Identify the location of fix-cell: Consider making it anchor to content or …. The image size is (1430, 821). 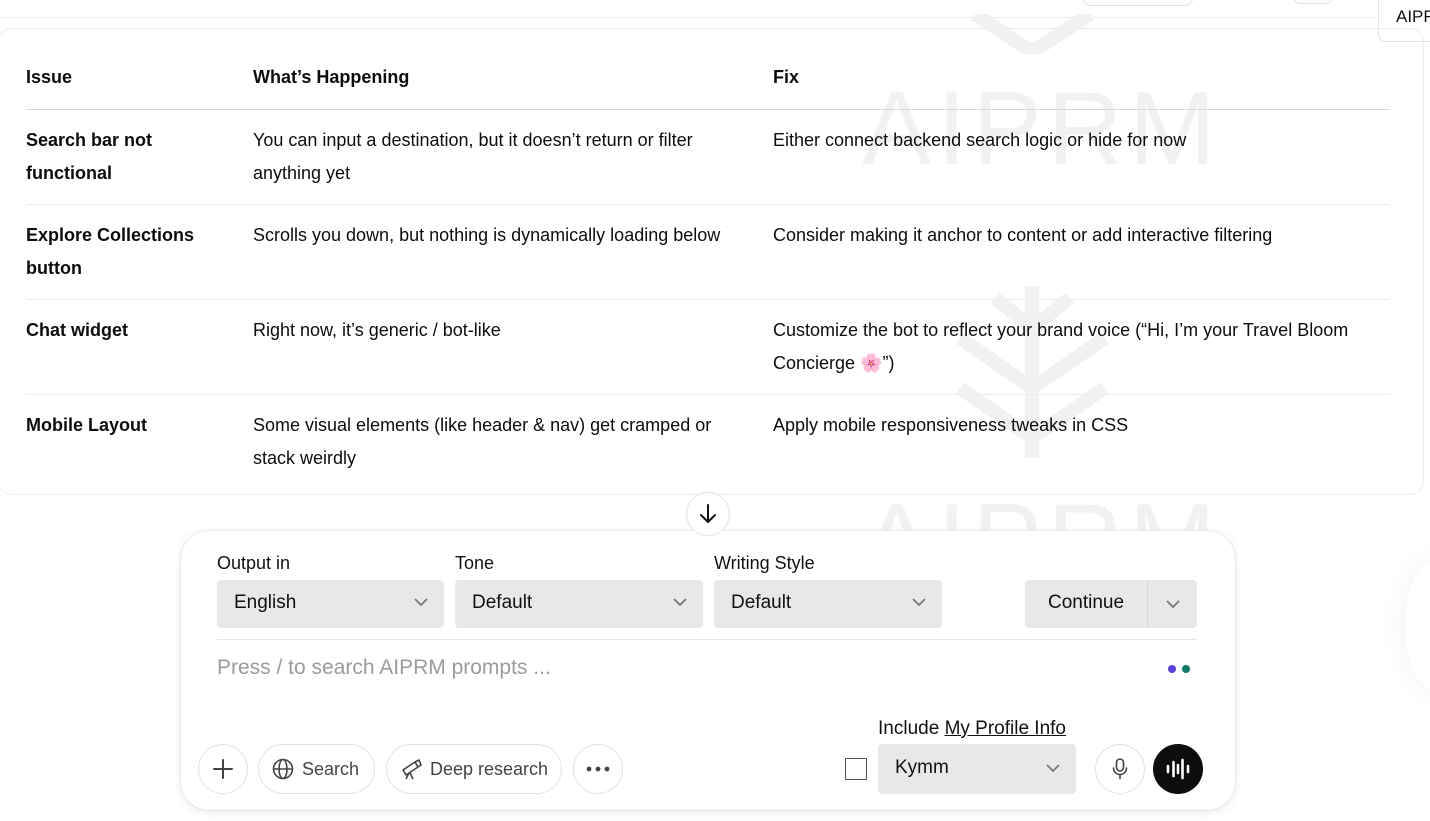
(1081, 252).